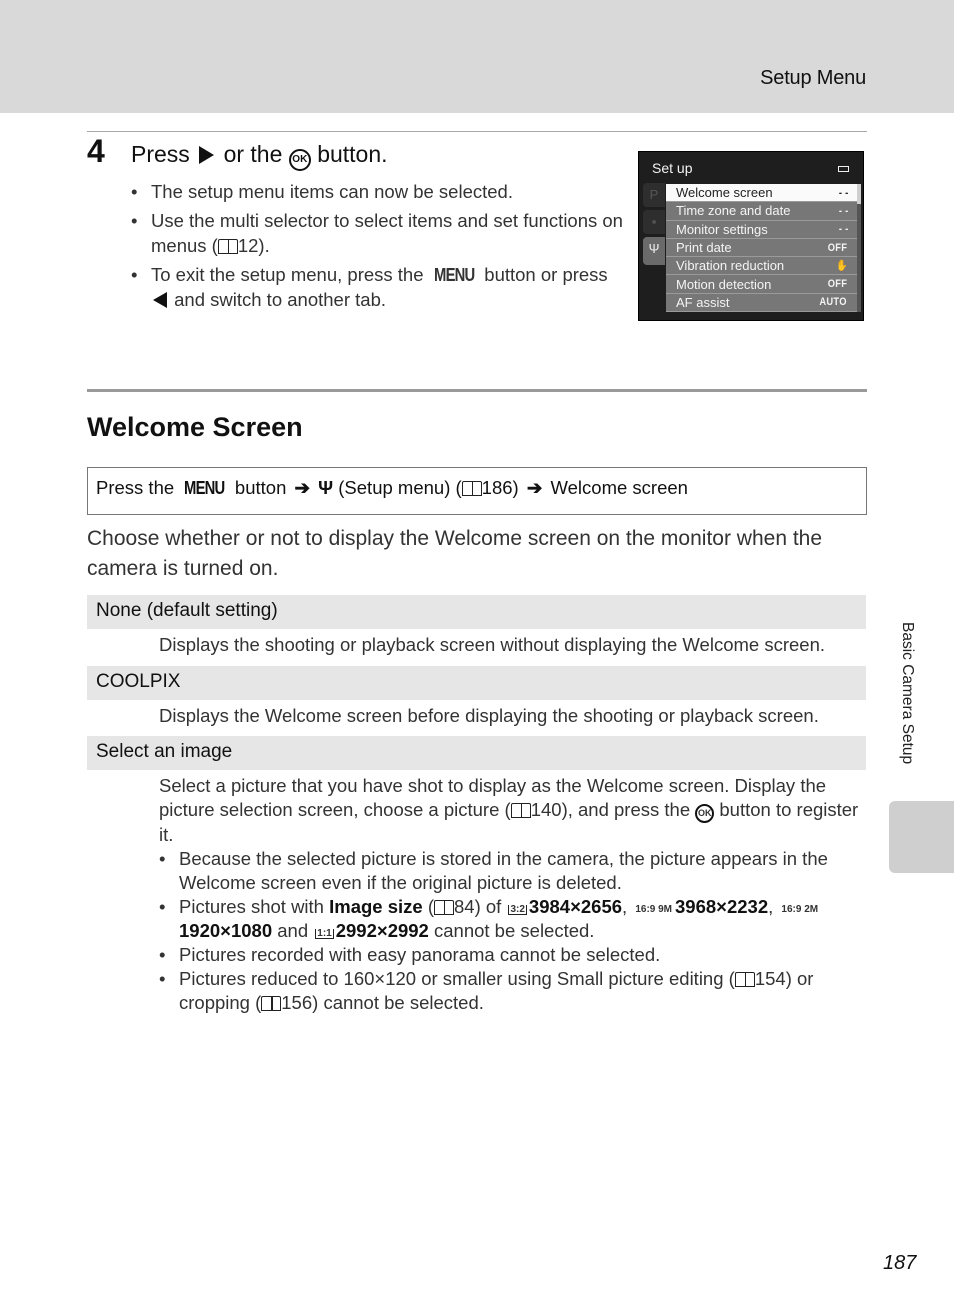  I want to click on step-title-pre: Press, so click(160, 154).